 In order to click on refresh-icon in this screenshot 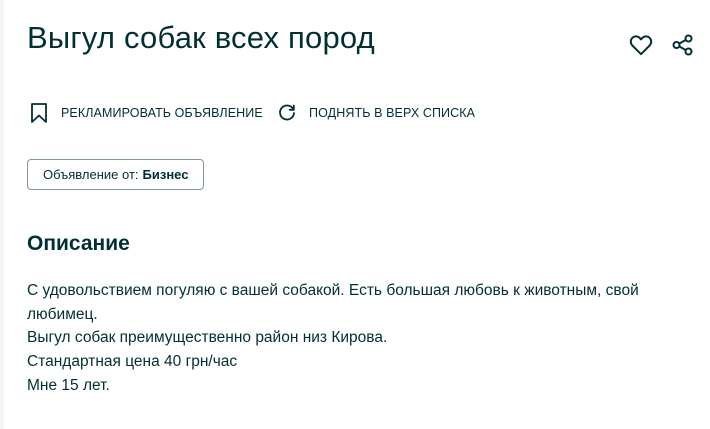, I will do `click(287, 112)`.